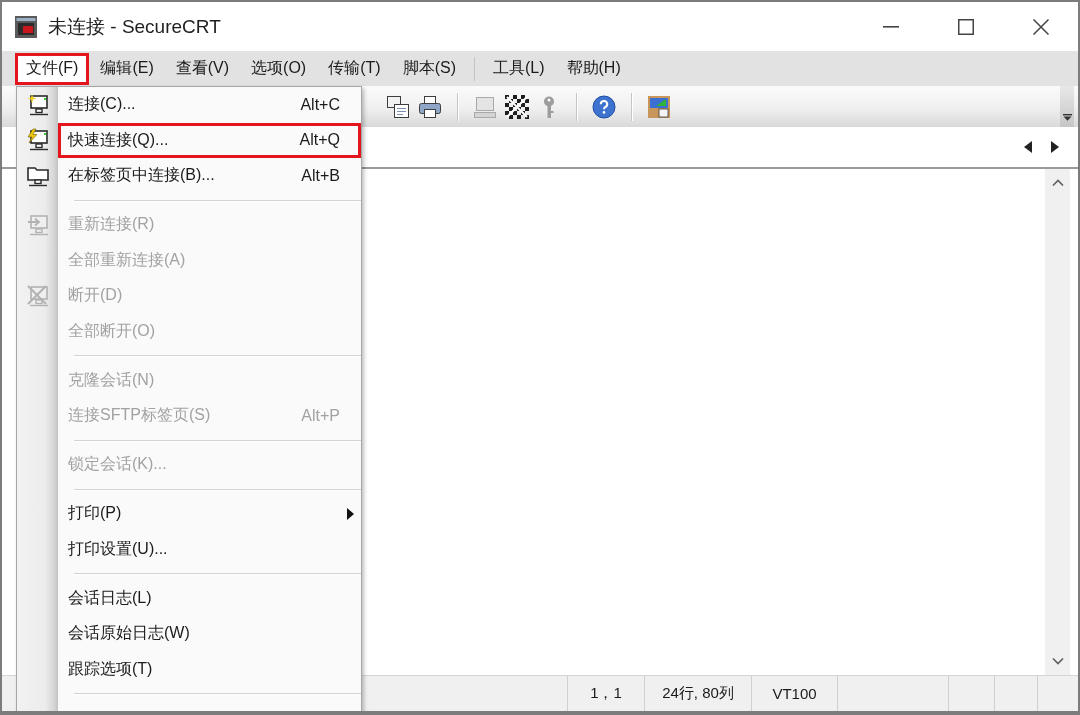  Describe the element at coordinates (52, 68) in the screenshot. I see `menu-bar-item: 文件(F)` at that location.